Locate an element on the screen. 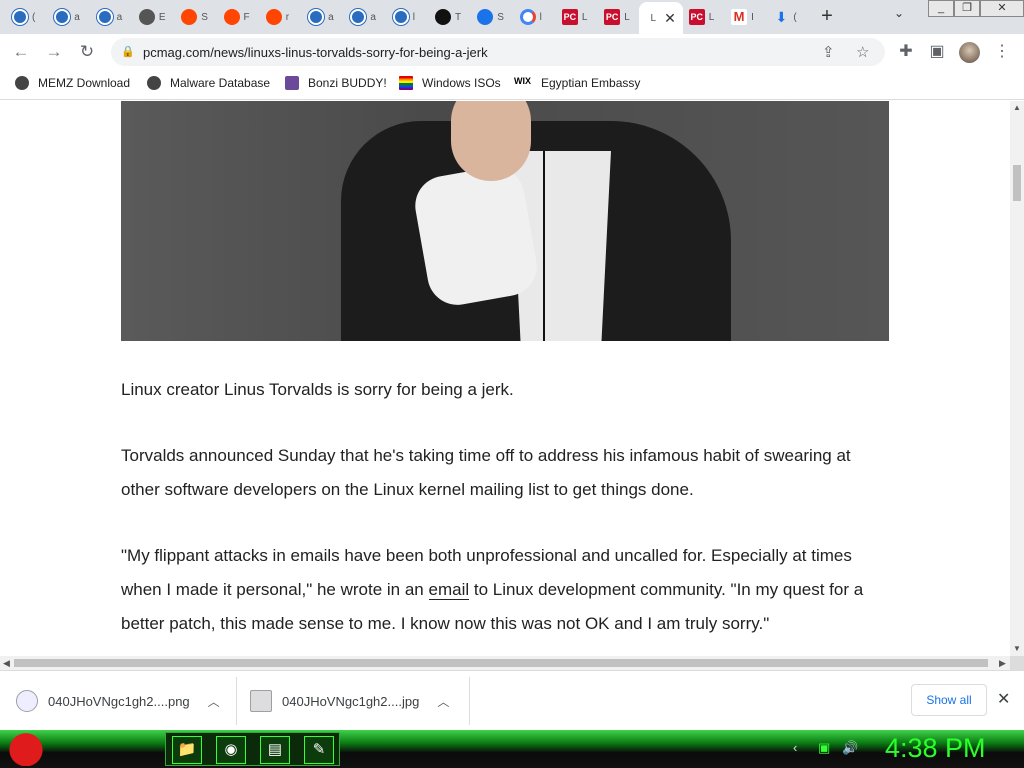  window-controls: _ ❐ ✕ is located at coordinates (976, 9).